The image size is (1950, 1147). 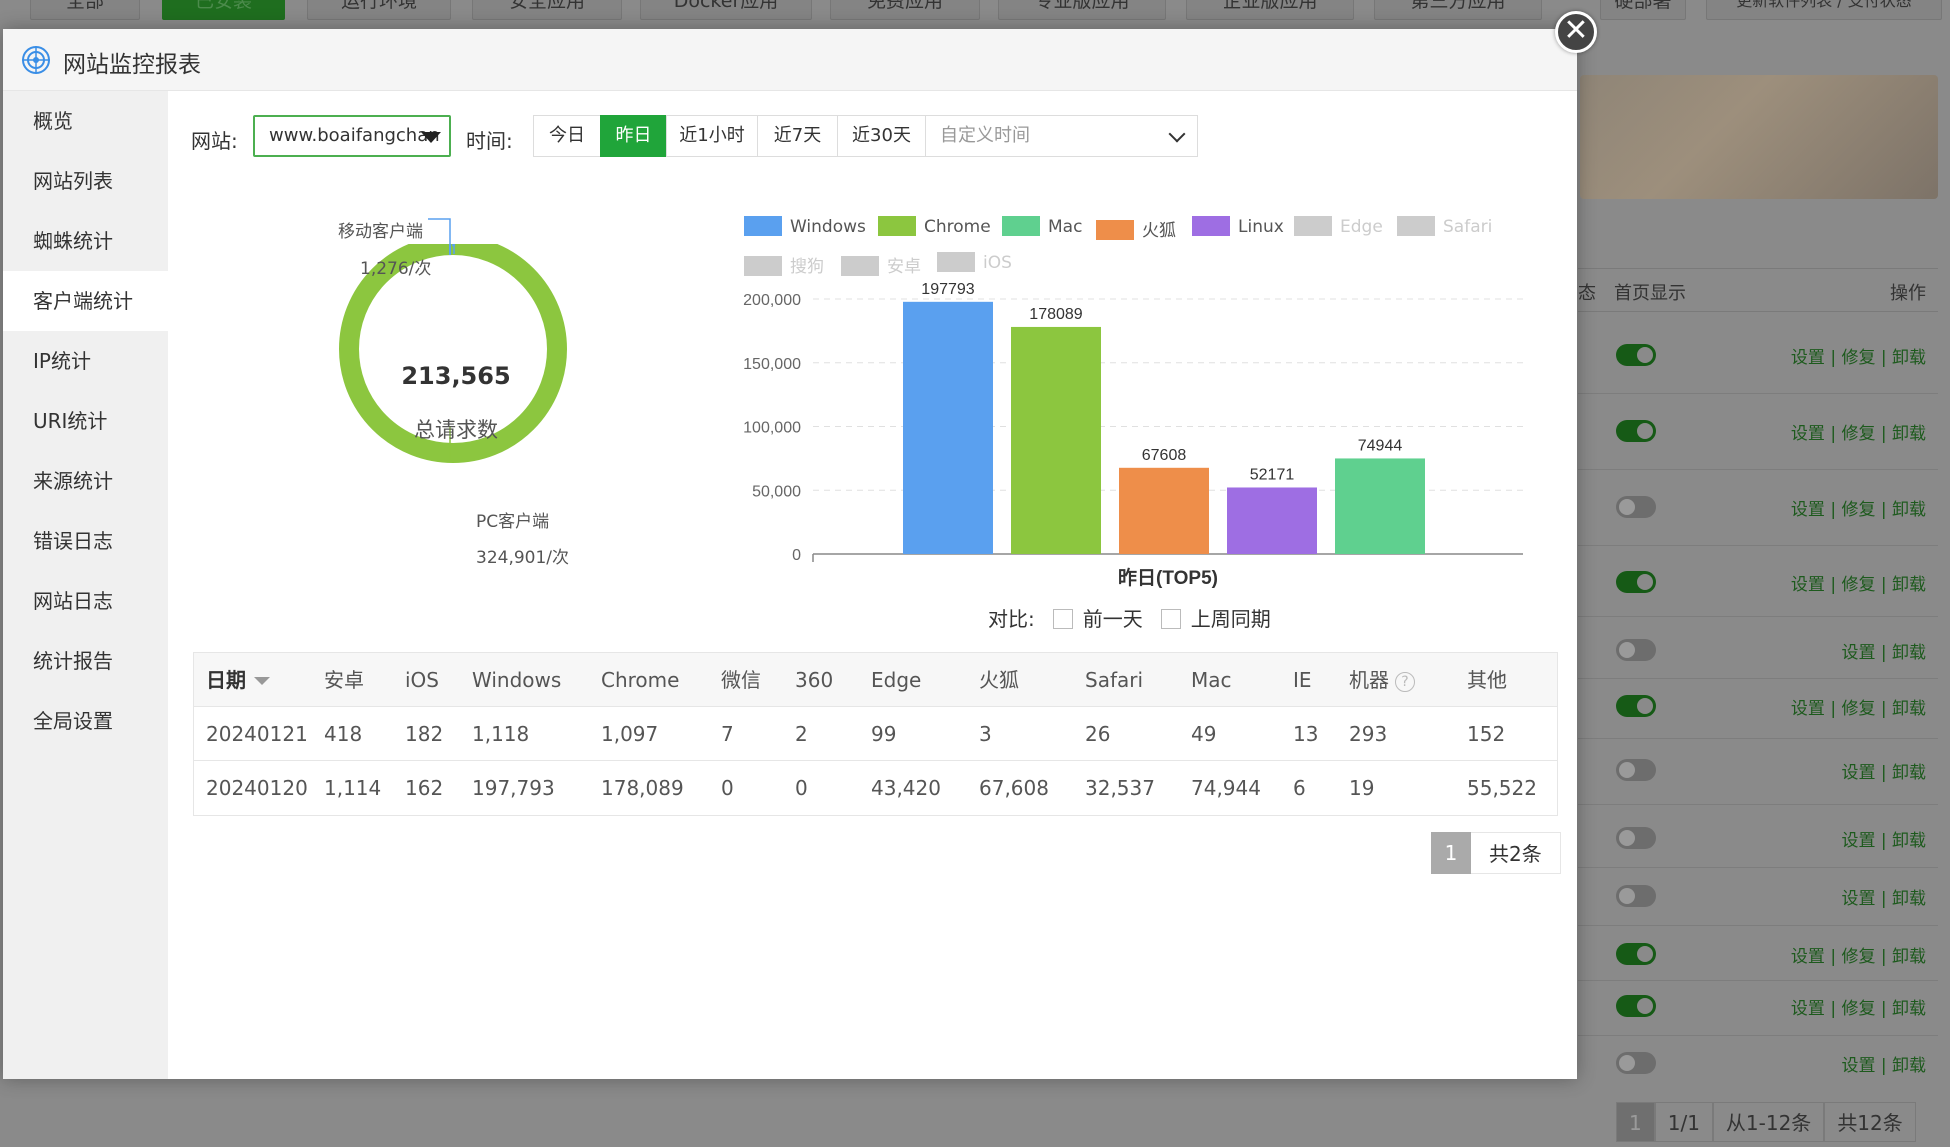 I want to click on bar-value-label: 67608, so click(x=1164, y=455).